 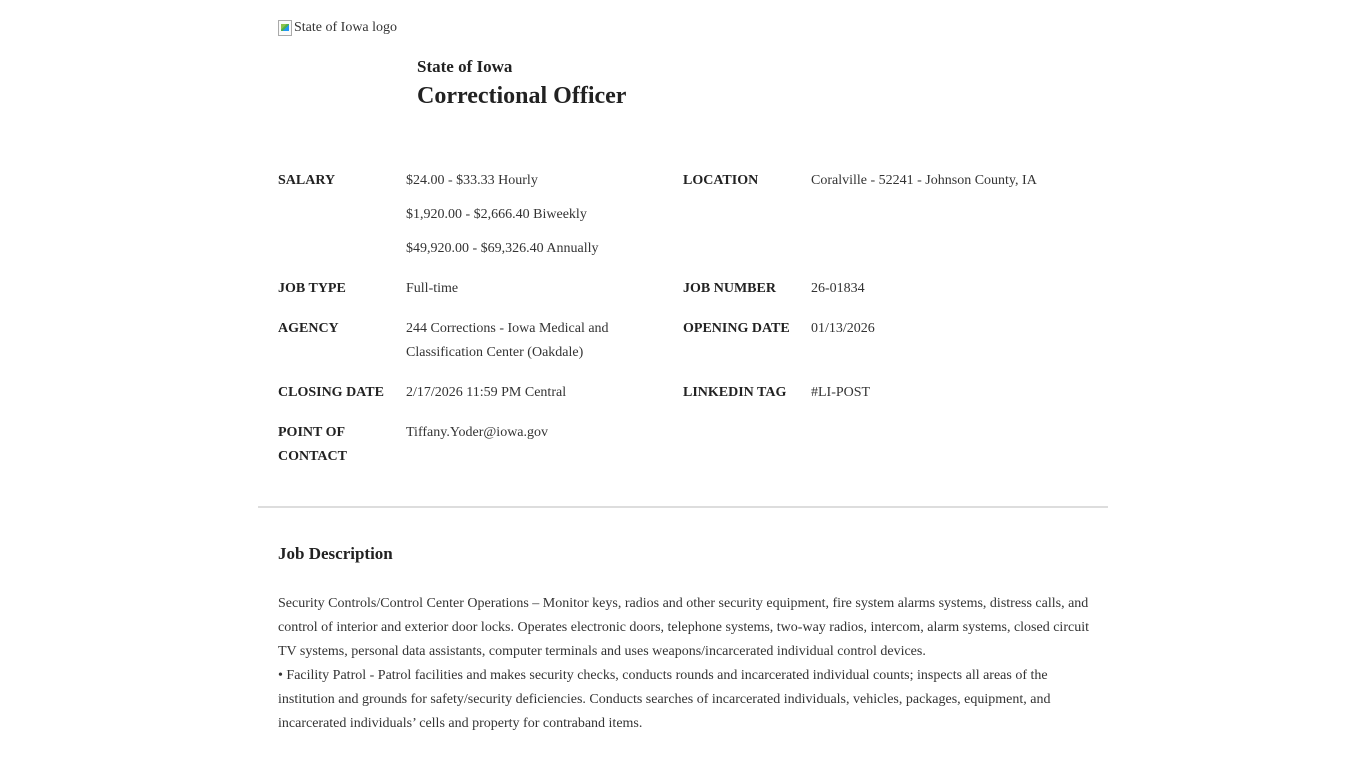 I want to click on logo-alt-text: State of Iowa logo, so click(x=346, y=27).